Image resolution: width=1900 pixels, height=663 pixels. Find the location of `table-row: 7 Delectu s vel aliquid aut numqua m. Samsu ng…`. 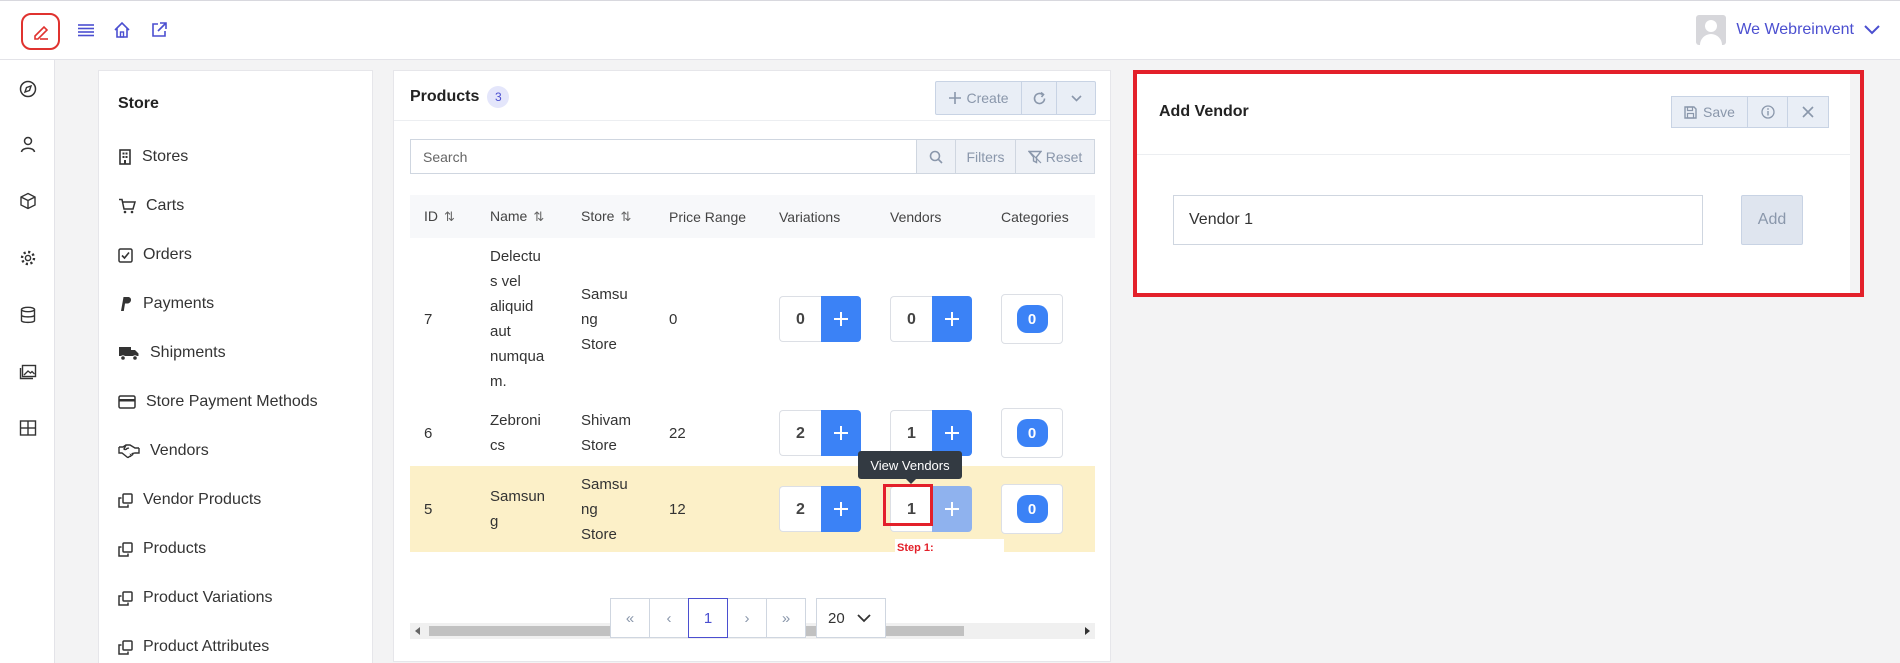

table-row: 7 Delectu s vel aliquid aut numqua m. Samsu ng… is located at coordinates (752, 319).